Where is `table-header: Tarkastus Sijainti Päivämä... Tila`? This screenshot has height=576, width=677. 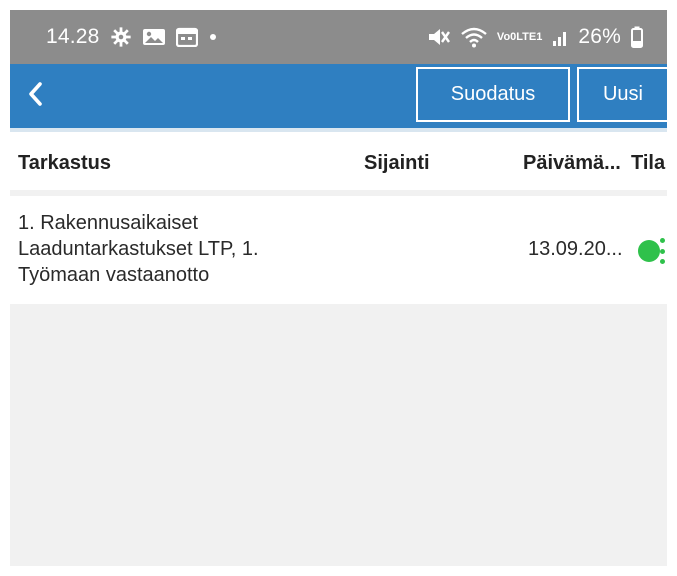
table-header: Tarkastus Sijainti Päivämä... Tila is located at coordinates (338, 159).